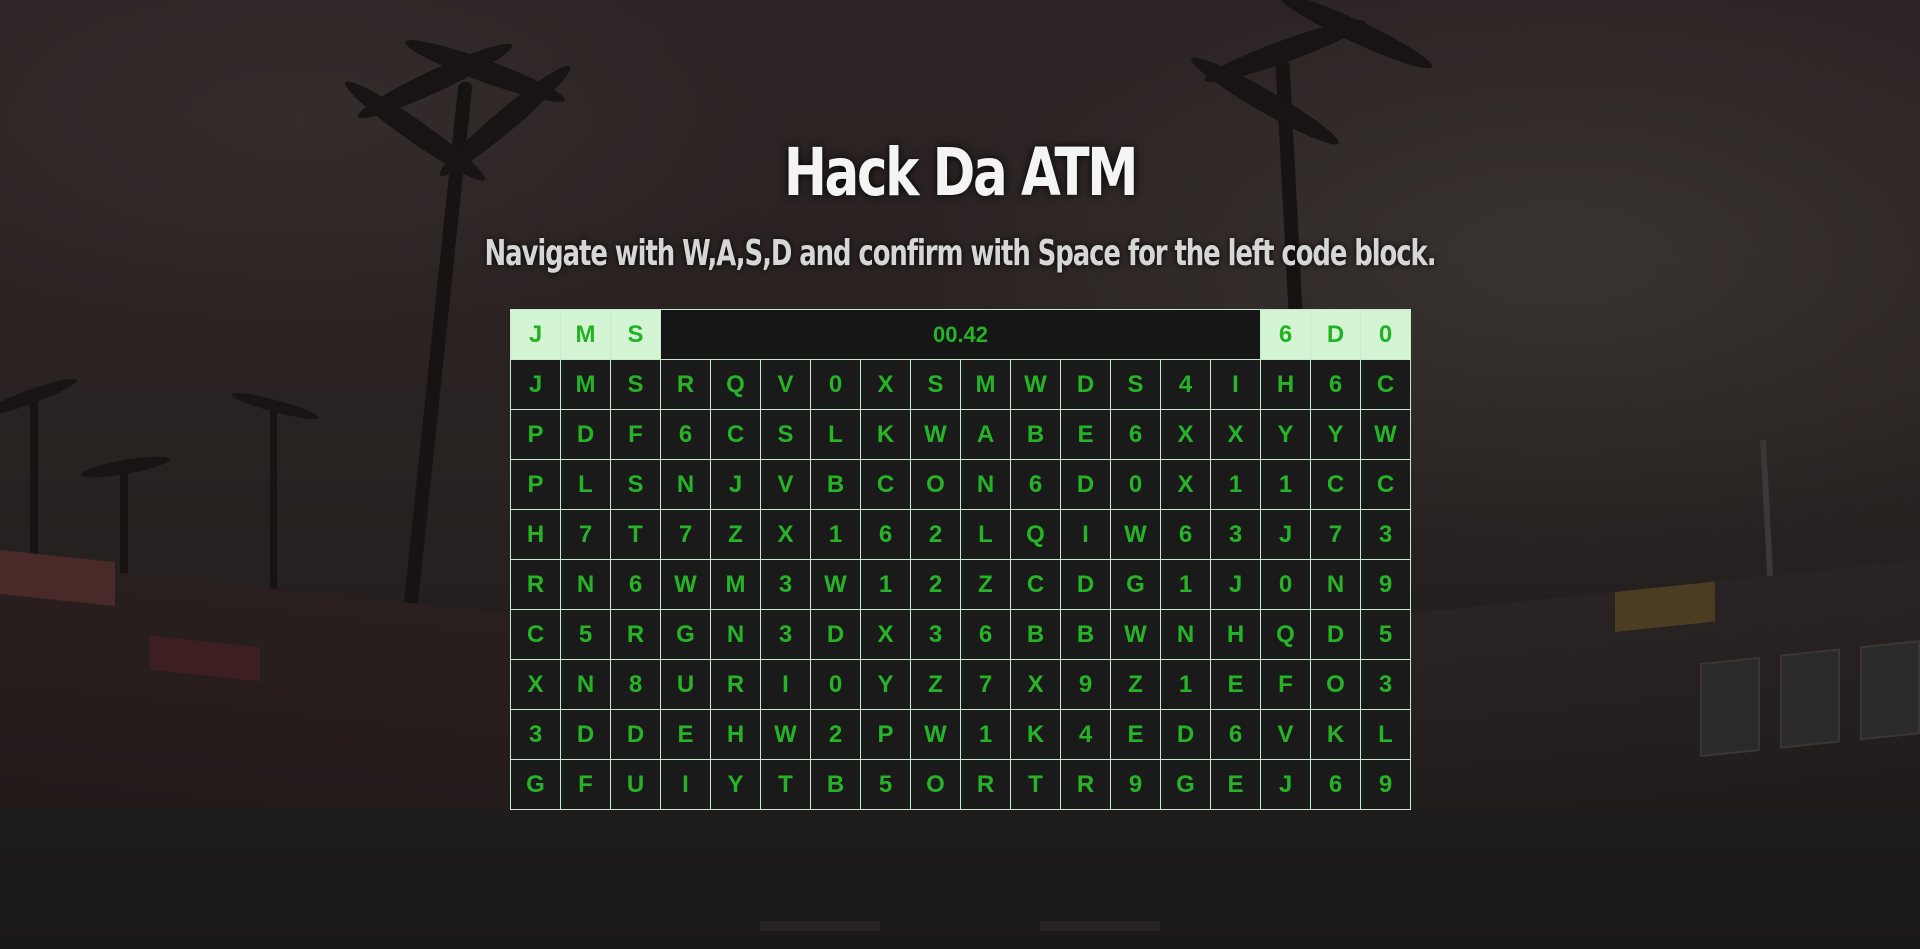 The width and height of the screenshot is (1920, 949). What do you see at coordinates (986, 435) in the screenshot?
I see `grid-cell: A` at bounding box center [986, 435].